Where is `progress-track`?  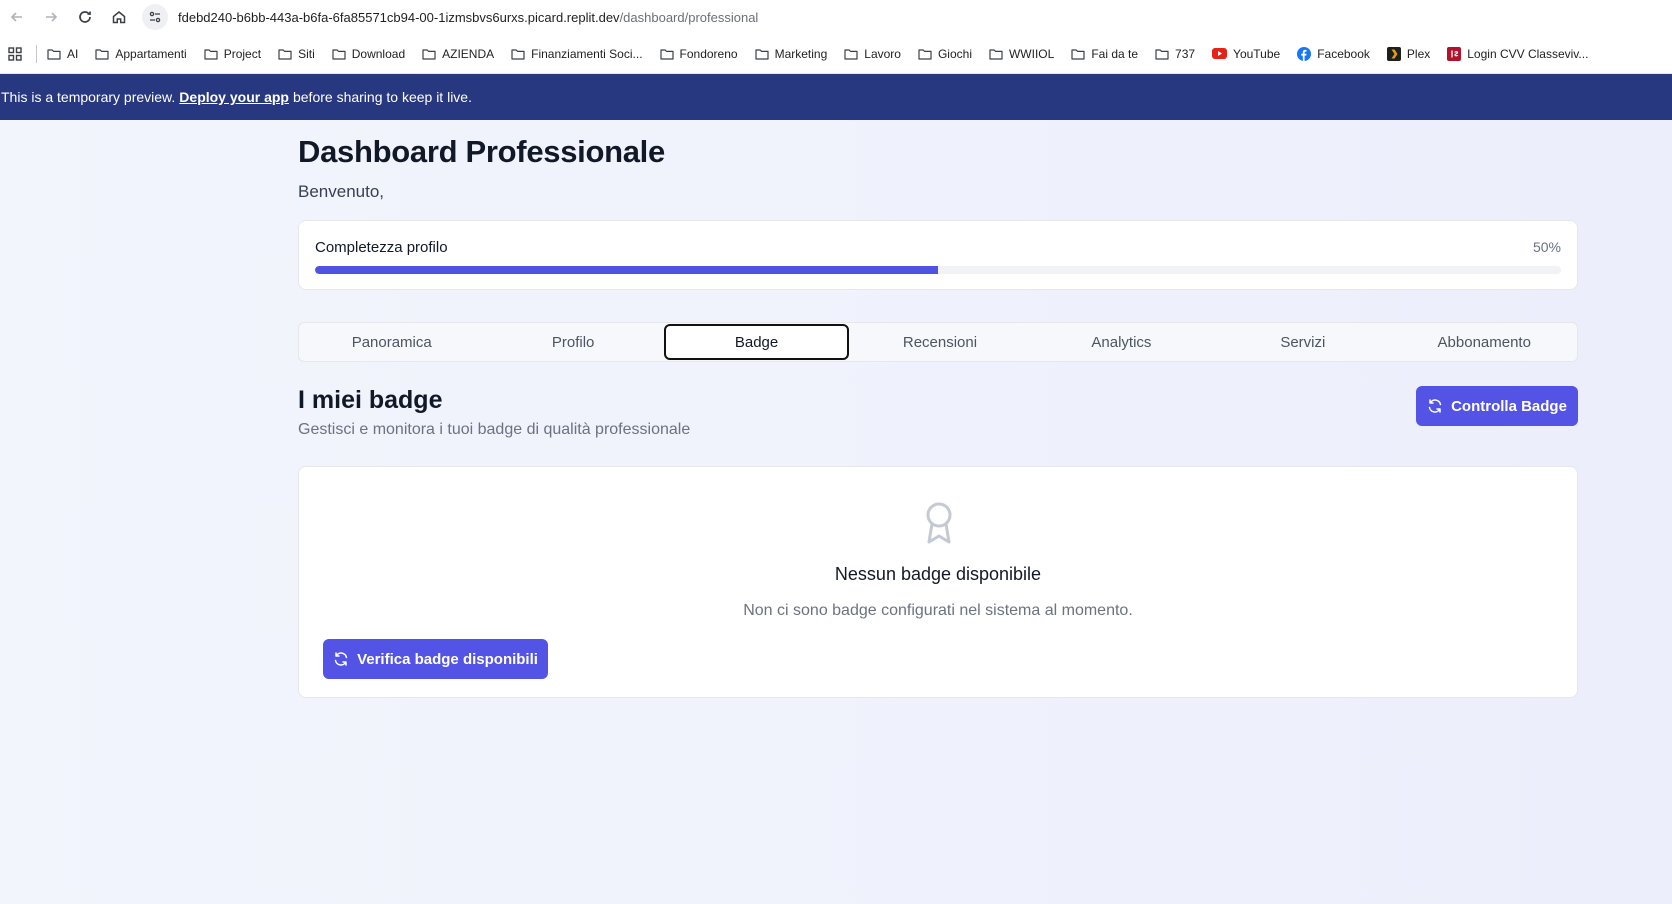
progress-track is located at coordinates (938, 270).